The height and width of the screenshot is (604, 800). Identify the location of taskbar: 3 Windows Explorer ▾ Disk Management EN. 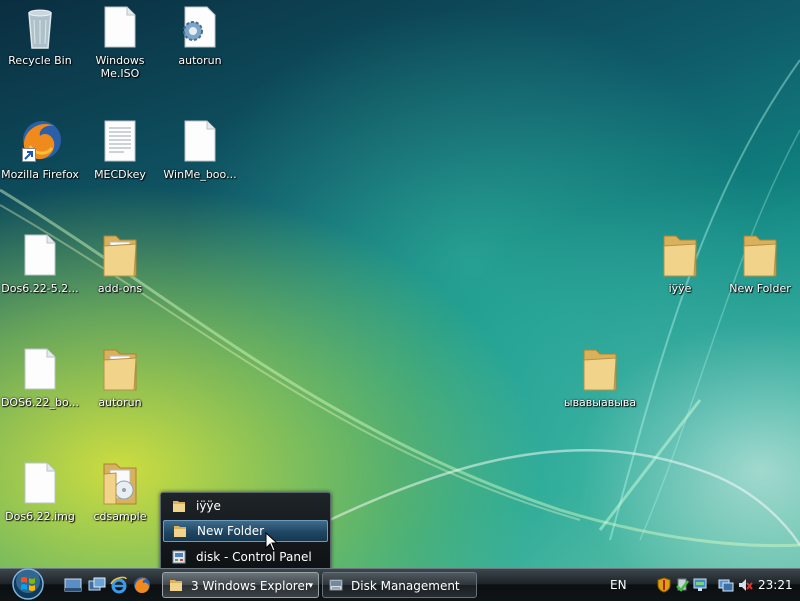
(400, 584).